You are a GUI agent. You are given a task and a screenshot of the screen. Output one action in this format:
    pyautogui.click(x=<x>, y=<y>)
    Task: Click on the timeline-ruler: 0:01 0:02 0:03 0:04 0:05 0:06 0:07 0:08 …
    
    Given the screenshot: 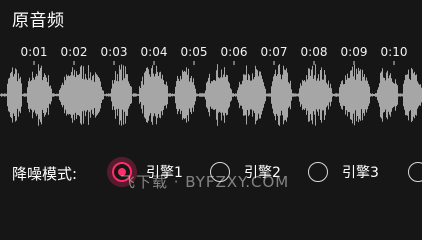 What is the action you would take?
    pyautogui.click(x=211, y=52)
    